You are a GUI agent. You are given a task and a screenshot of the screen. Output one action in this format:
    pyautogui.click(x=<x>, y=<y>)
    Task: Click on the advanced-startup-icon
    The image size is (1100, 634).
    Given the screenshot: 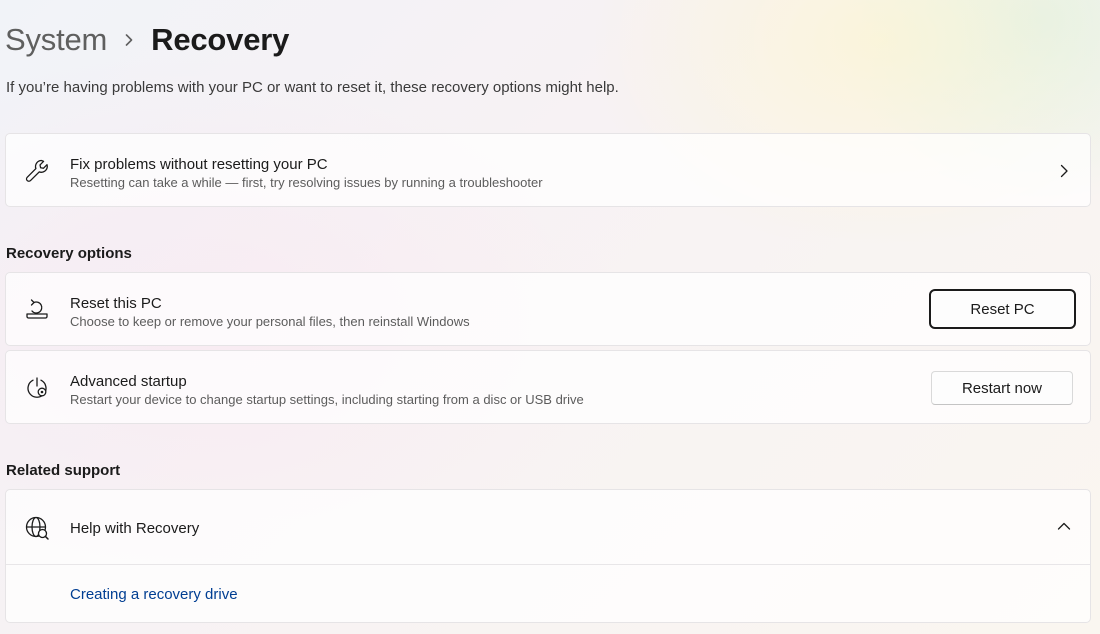 What is the action you would take?
    pyautogui.click(x=37, y=388)
    